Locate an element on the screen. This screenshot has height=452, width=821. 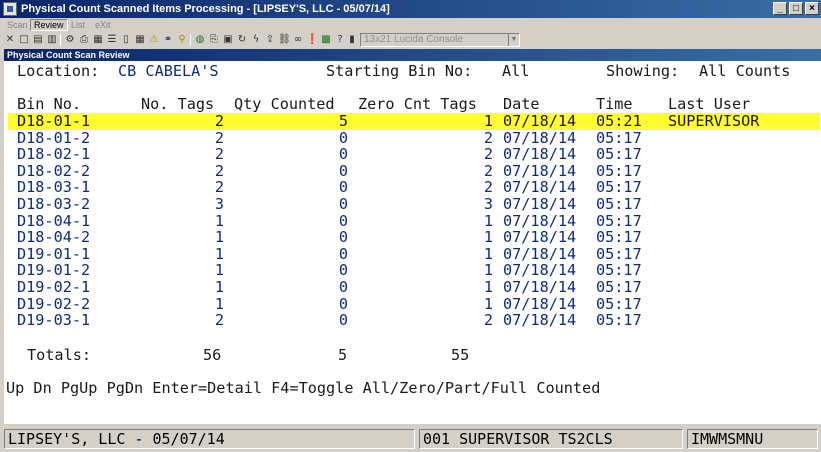
binoculars-icon: ⚭ is located at coordinates (168, 40).